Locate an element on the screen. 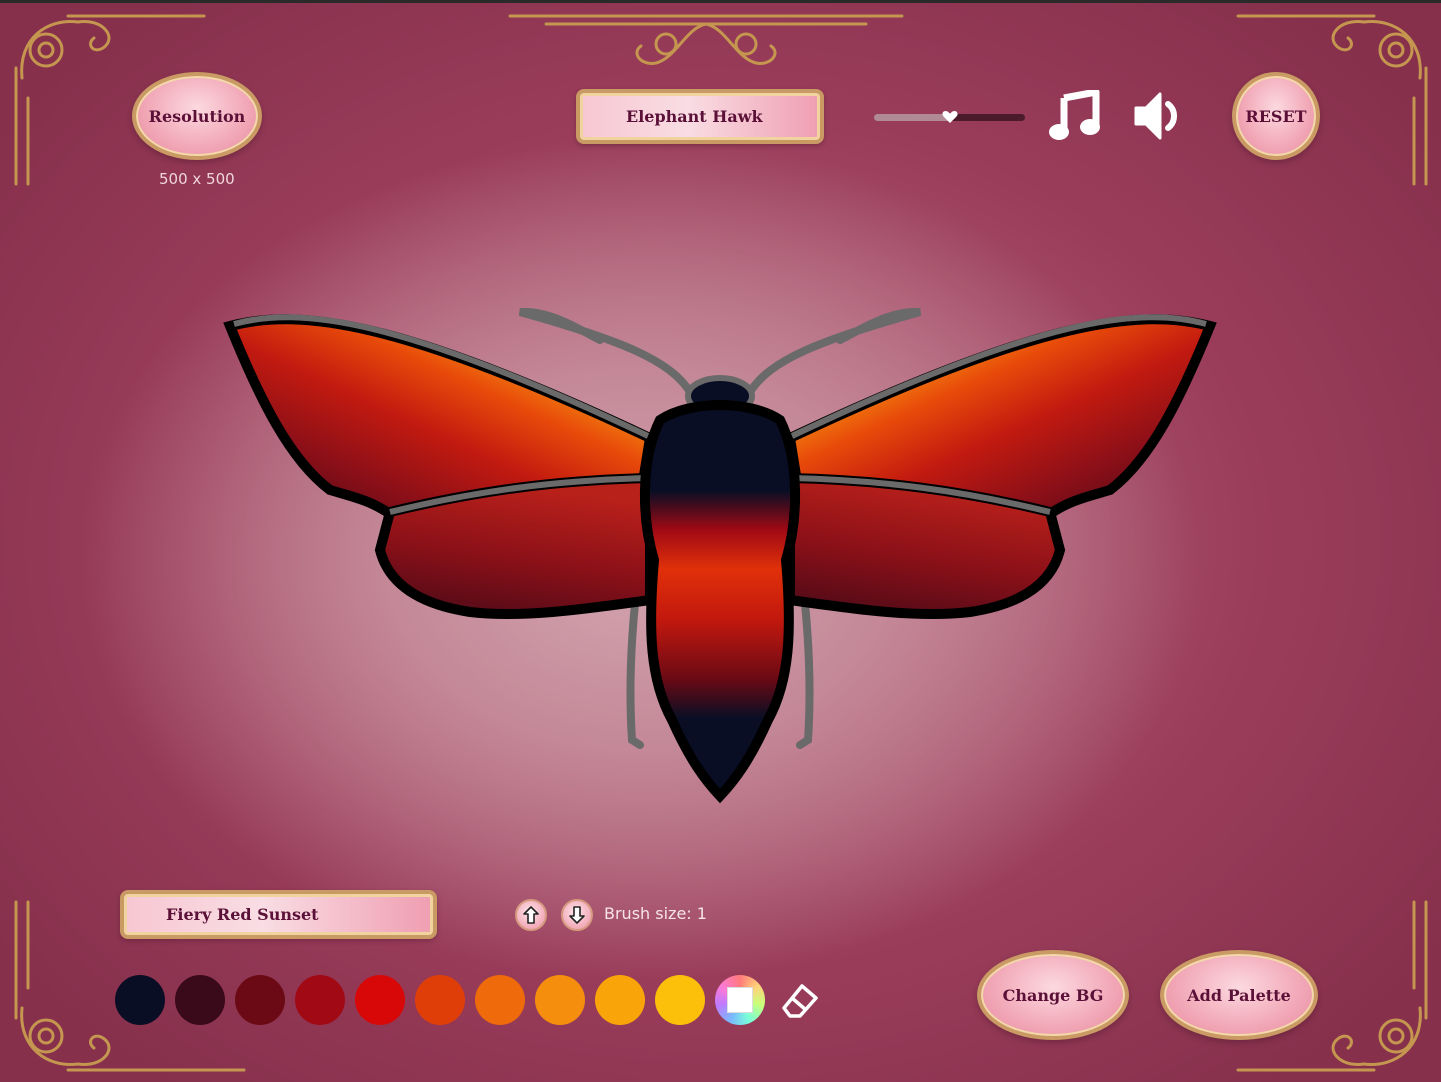 The image size is (1441, 1082). brush-size-decrease-button is located at coordinates (577, 915).